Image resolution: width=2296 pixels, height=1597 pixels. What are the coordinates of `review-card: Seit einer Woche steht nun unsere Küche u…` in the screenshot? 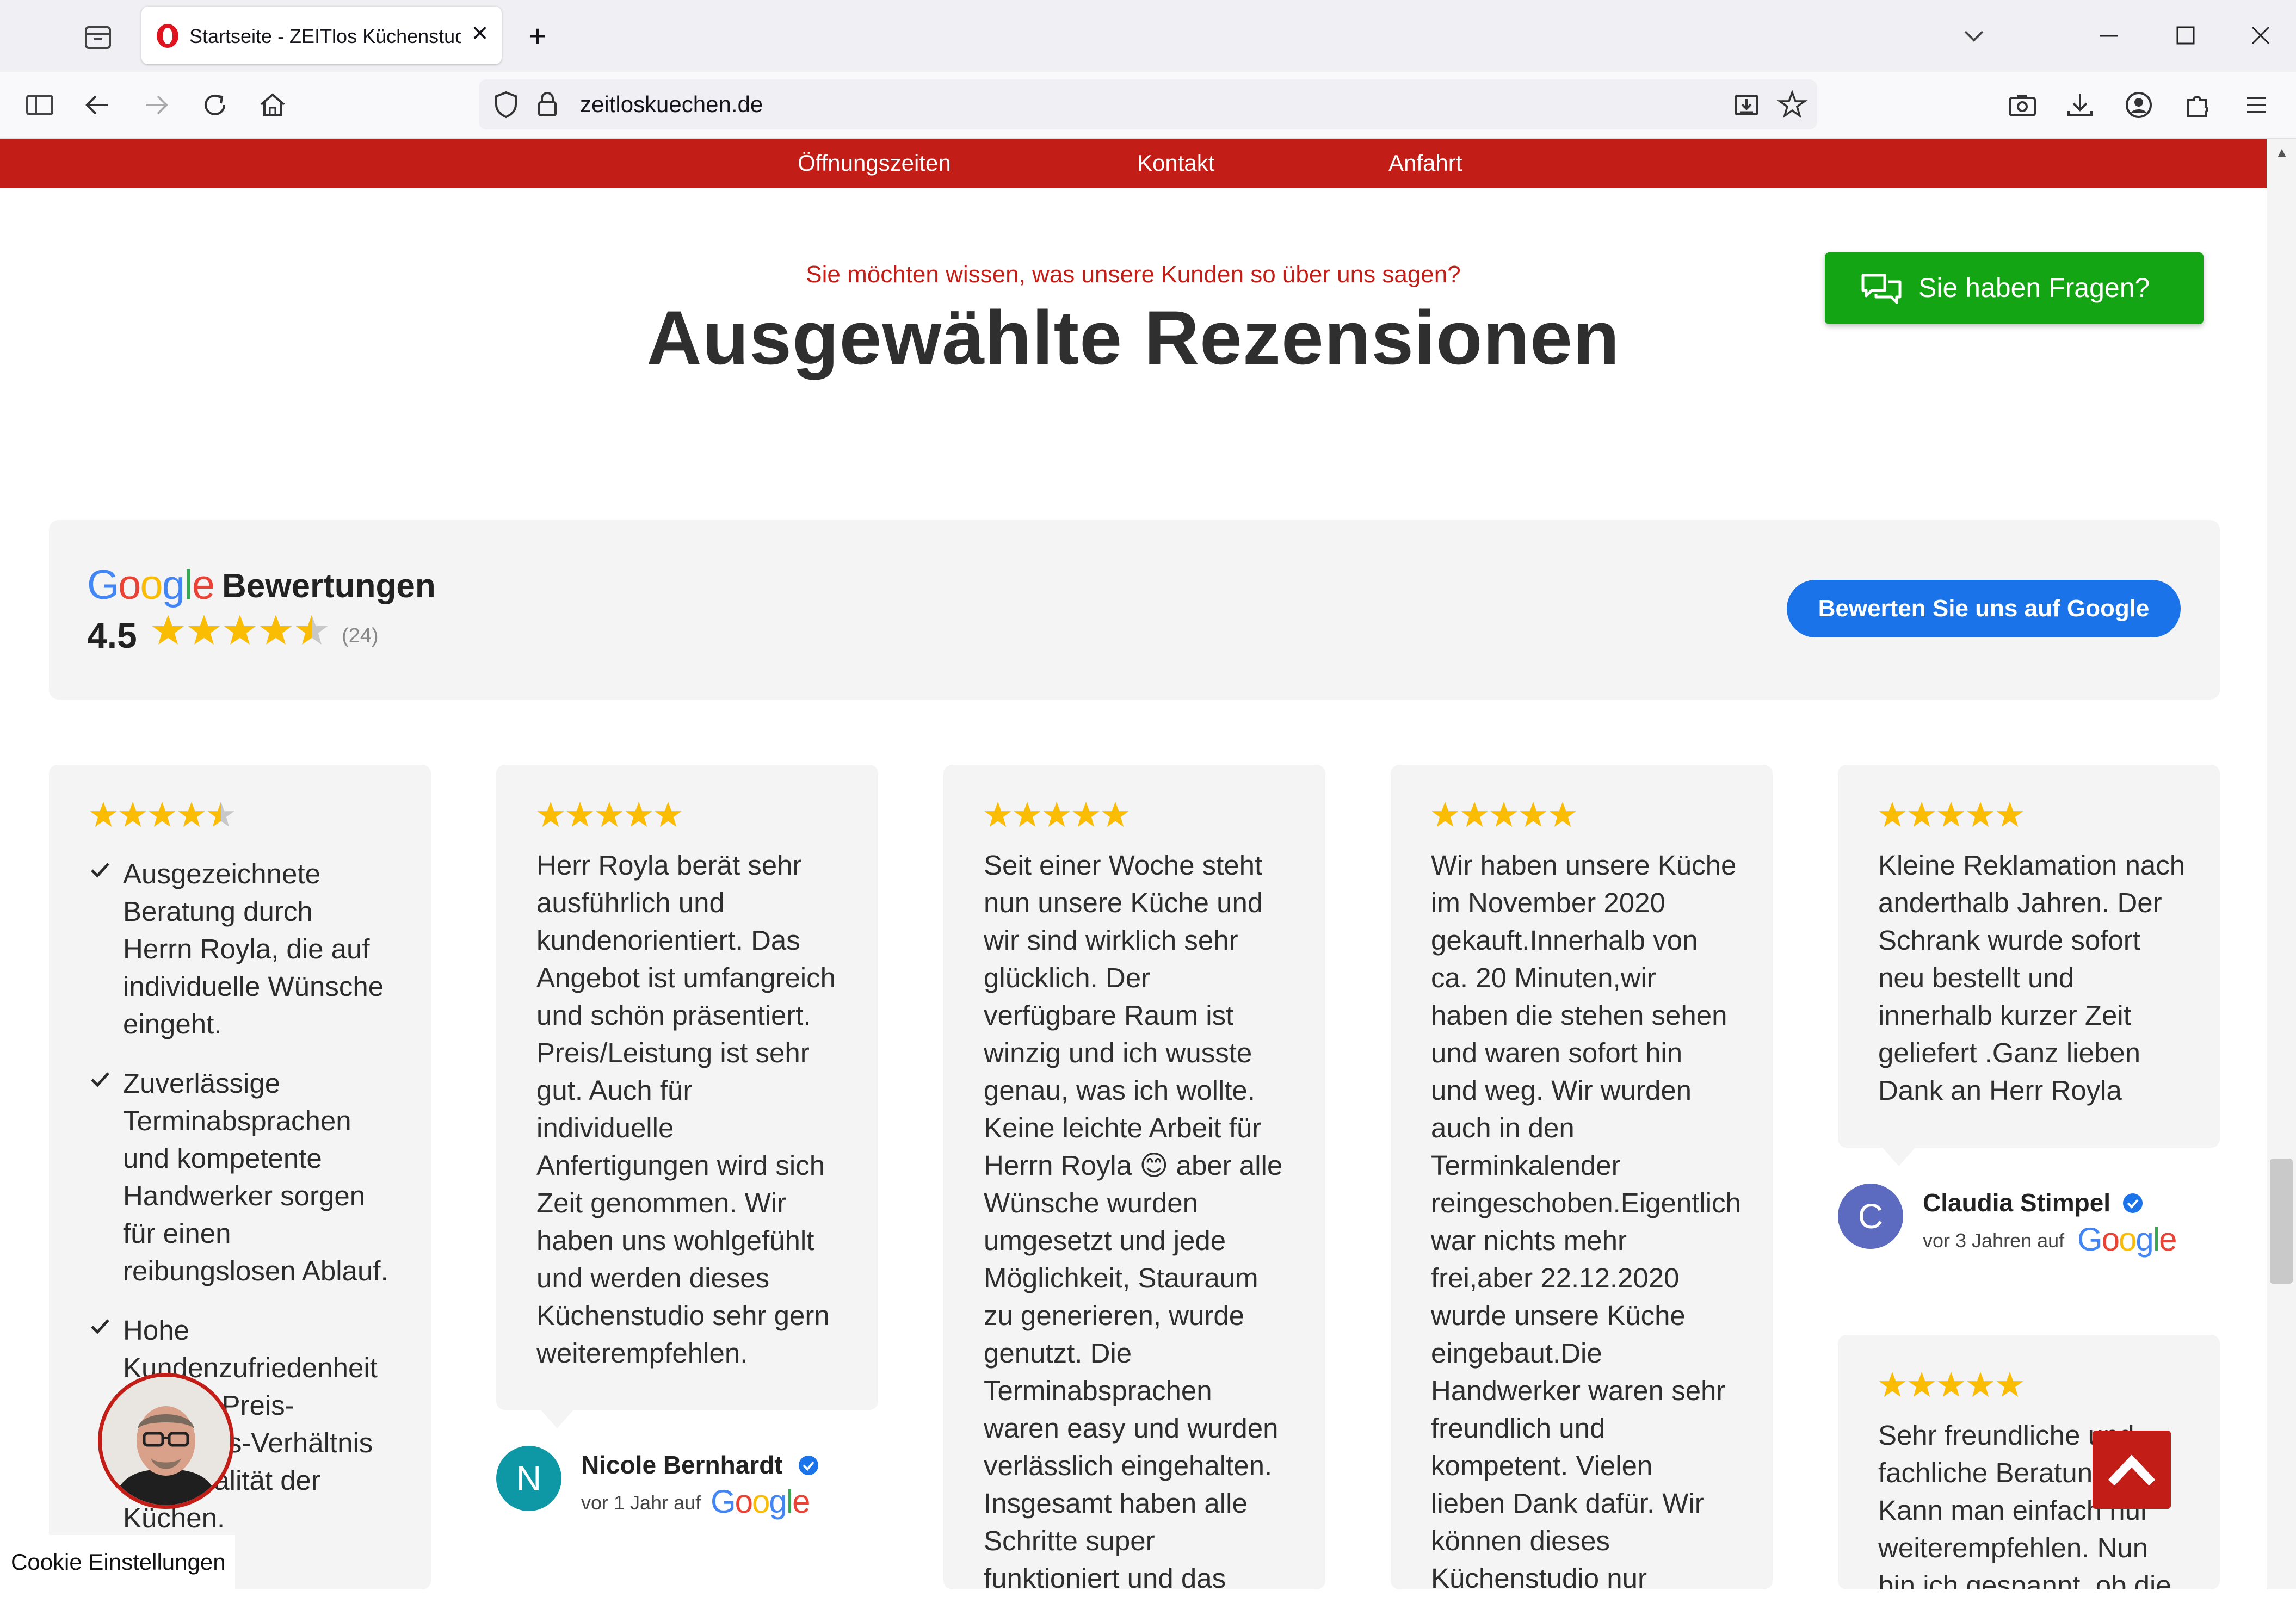 It's located at (1134, 1180).